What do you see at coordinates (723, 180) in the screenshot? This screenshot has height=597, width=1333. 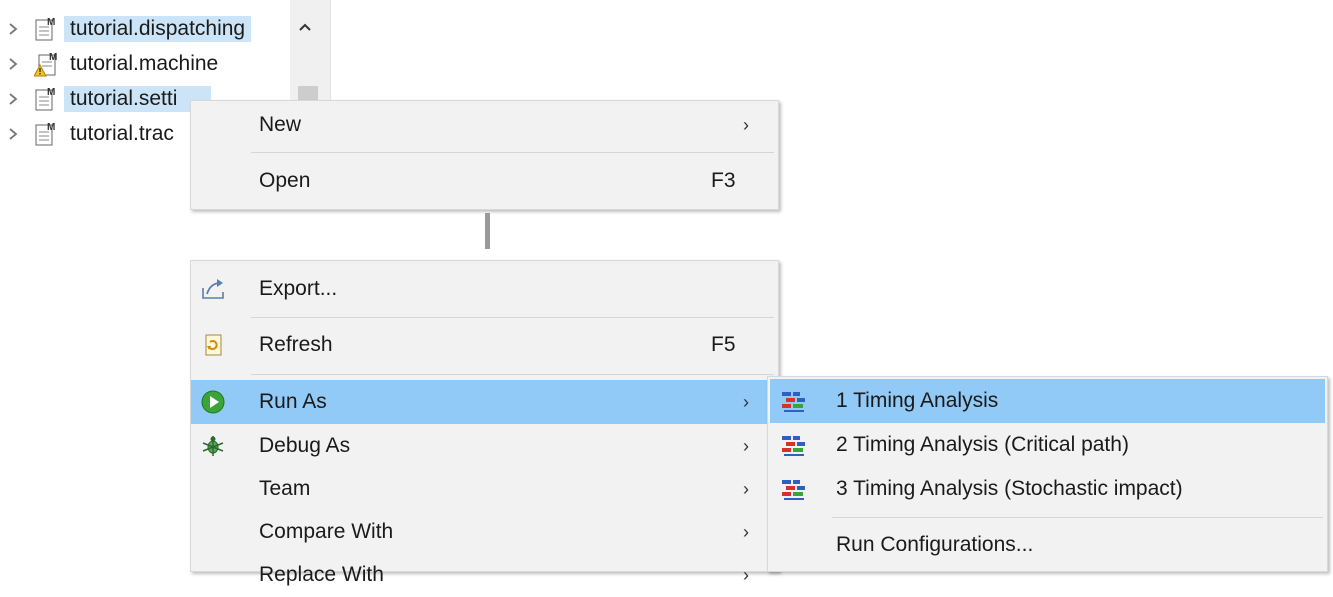 I see `shortcut-label: F3` at bounding box center [723, 180].